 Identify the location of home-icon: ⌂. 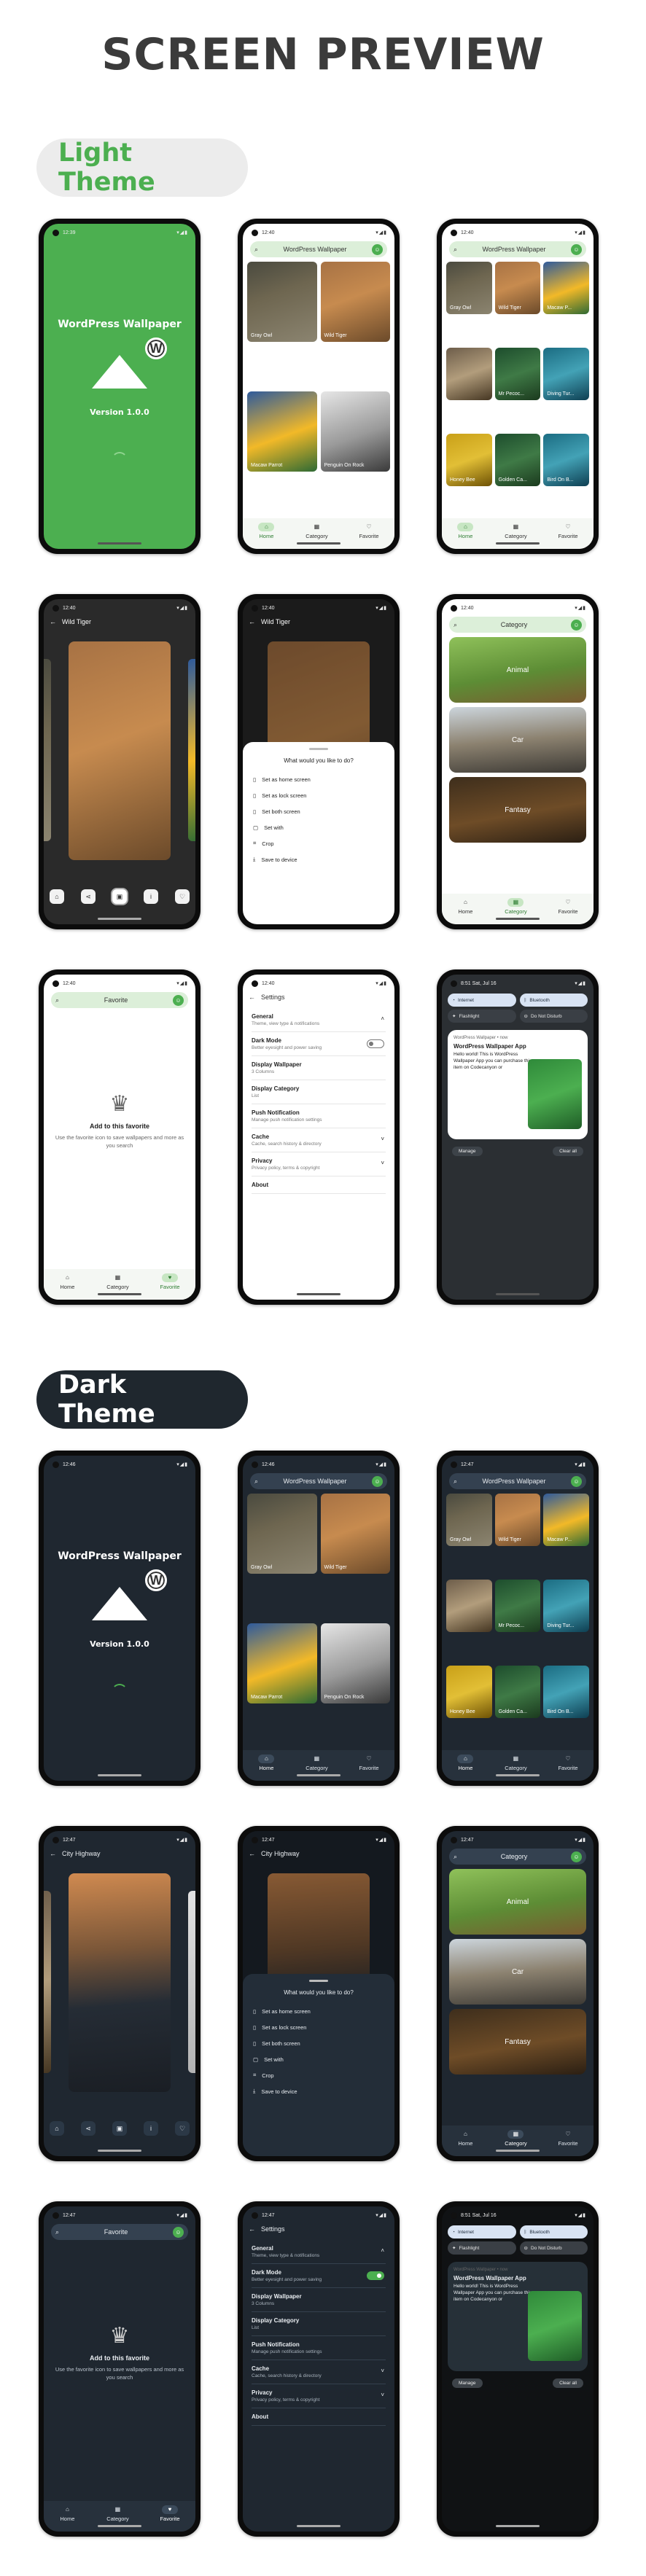
(57, 897).